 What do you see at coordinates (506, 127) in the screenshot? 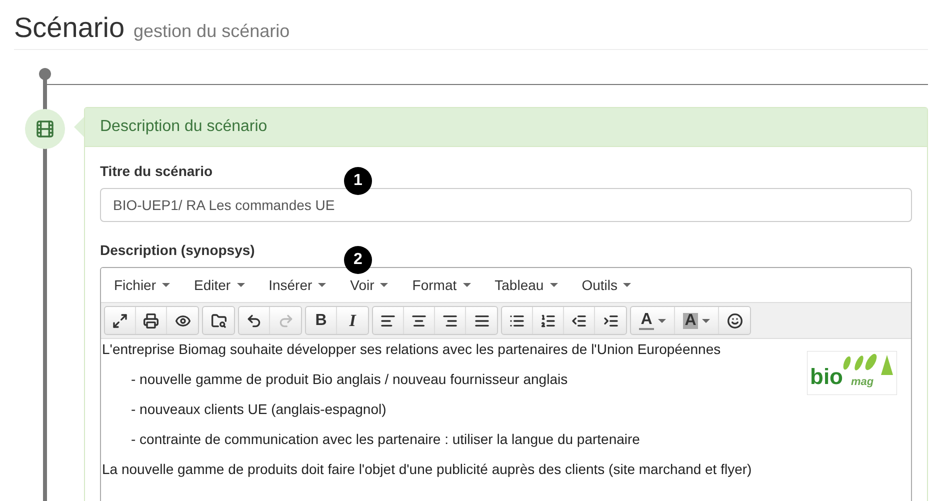
I see `panel-title: Description du scénario` at bounding box center [506, 127].